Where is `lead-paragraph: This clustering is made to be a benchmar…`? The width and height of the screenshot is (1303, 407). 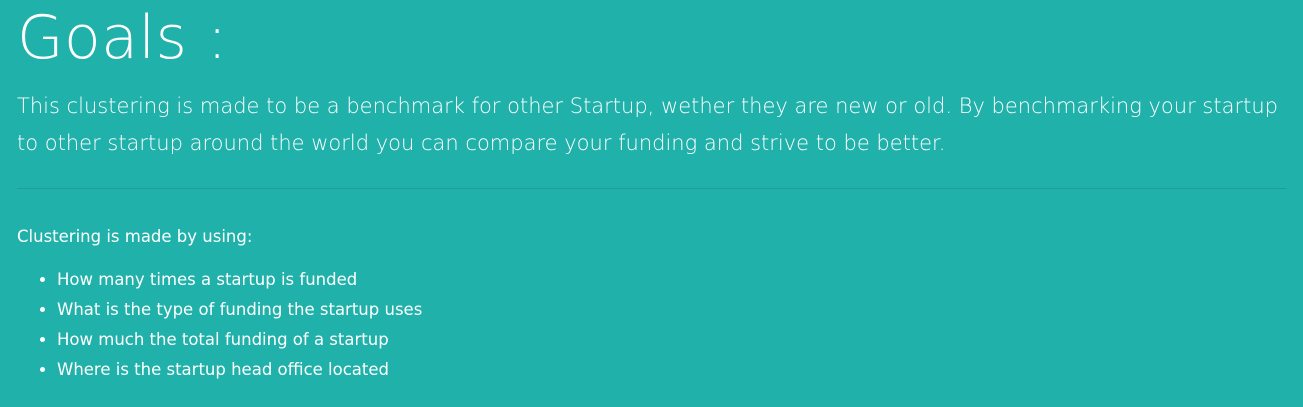
lead-paragraph: This clustering is made to be a benchmar… is located at coordinates (647, 124).